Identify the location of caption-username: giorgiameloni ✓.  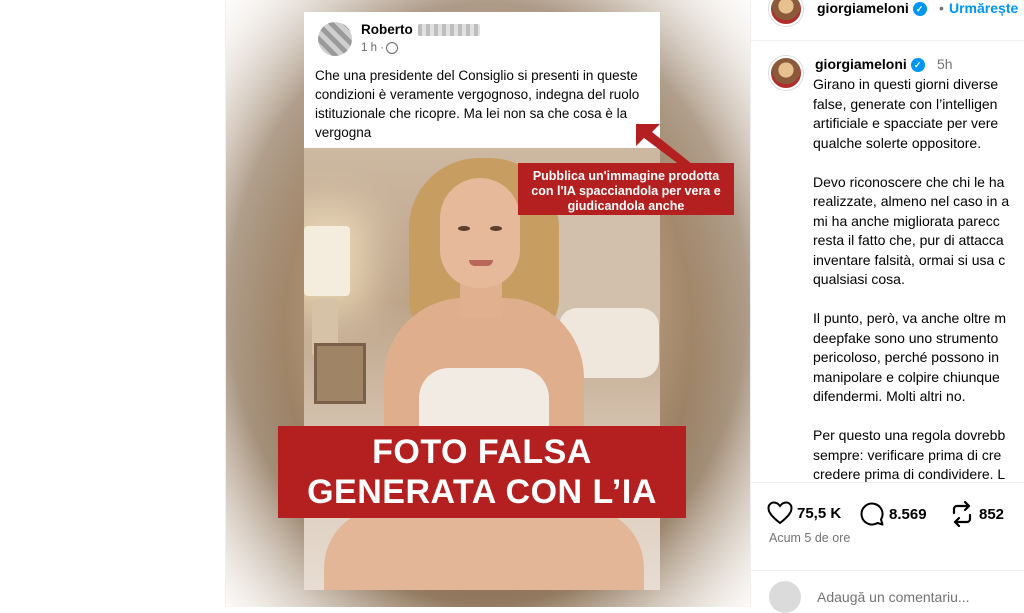
(870, 64).